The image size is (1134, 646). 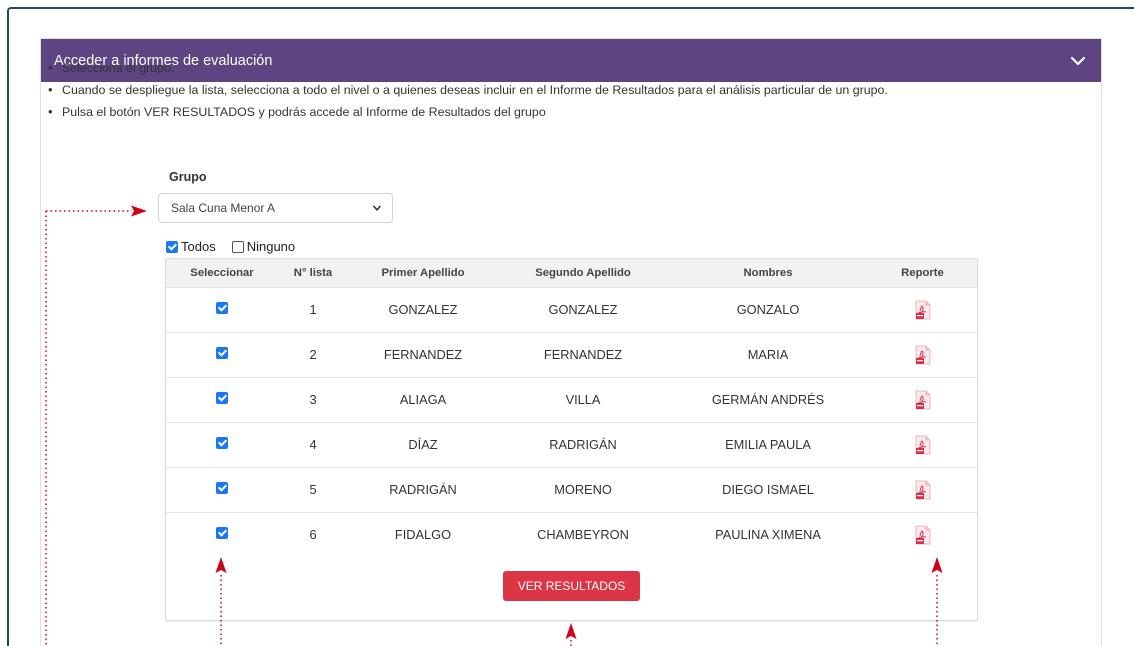 I want to click on group-select-value: Sala Cuna Menor A, so click(x=223, y=208).